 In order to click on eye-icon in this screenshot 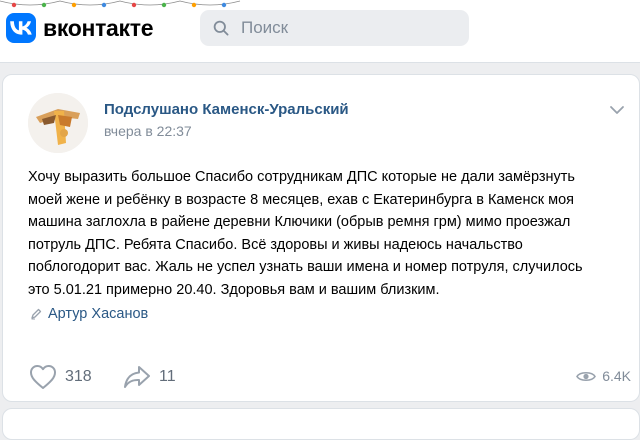, I will do `click(586, 376)`.